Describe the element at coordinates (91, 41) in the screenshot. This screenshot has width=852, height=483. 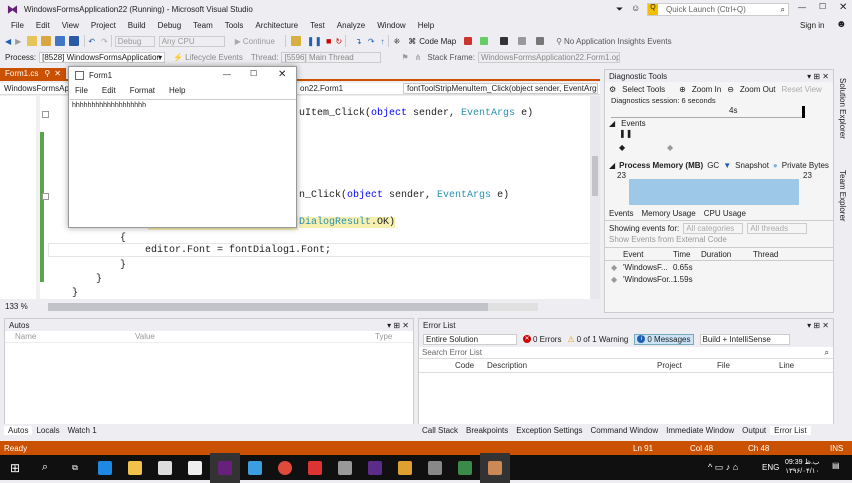
I see `undo-icon: ↶` at that location.